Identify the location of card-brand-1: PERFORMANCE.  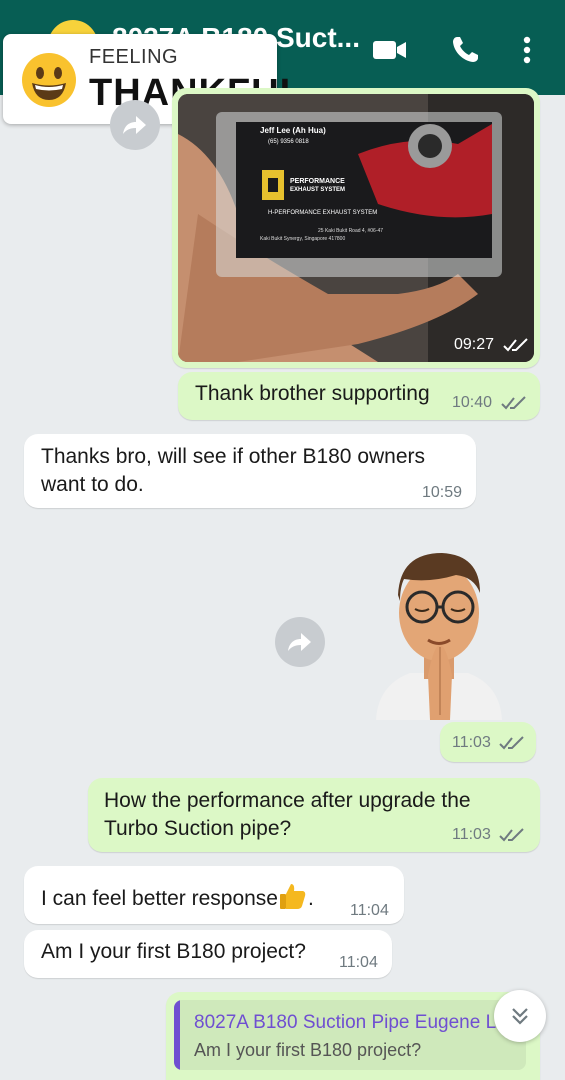
(317, 181).